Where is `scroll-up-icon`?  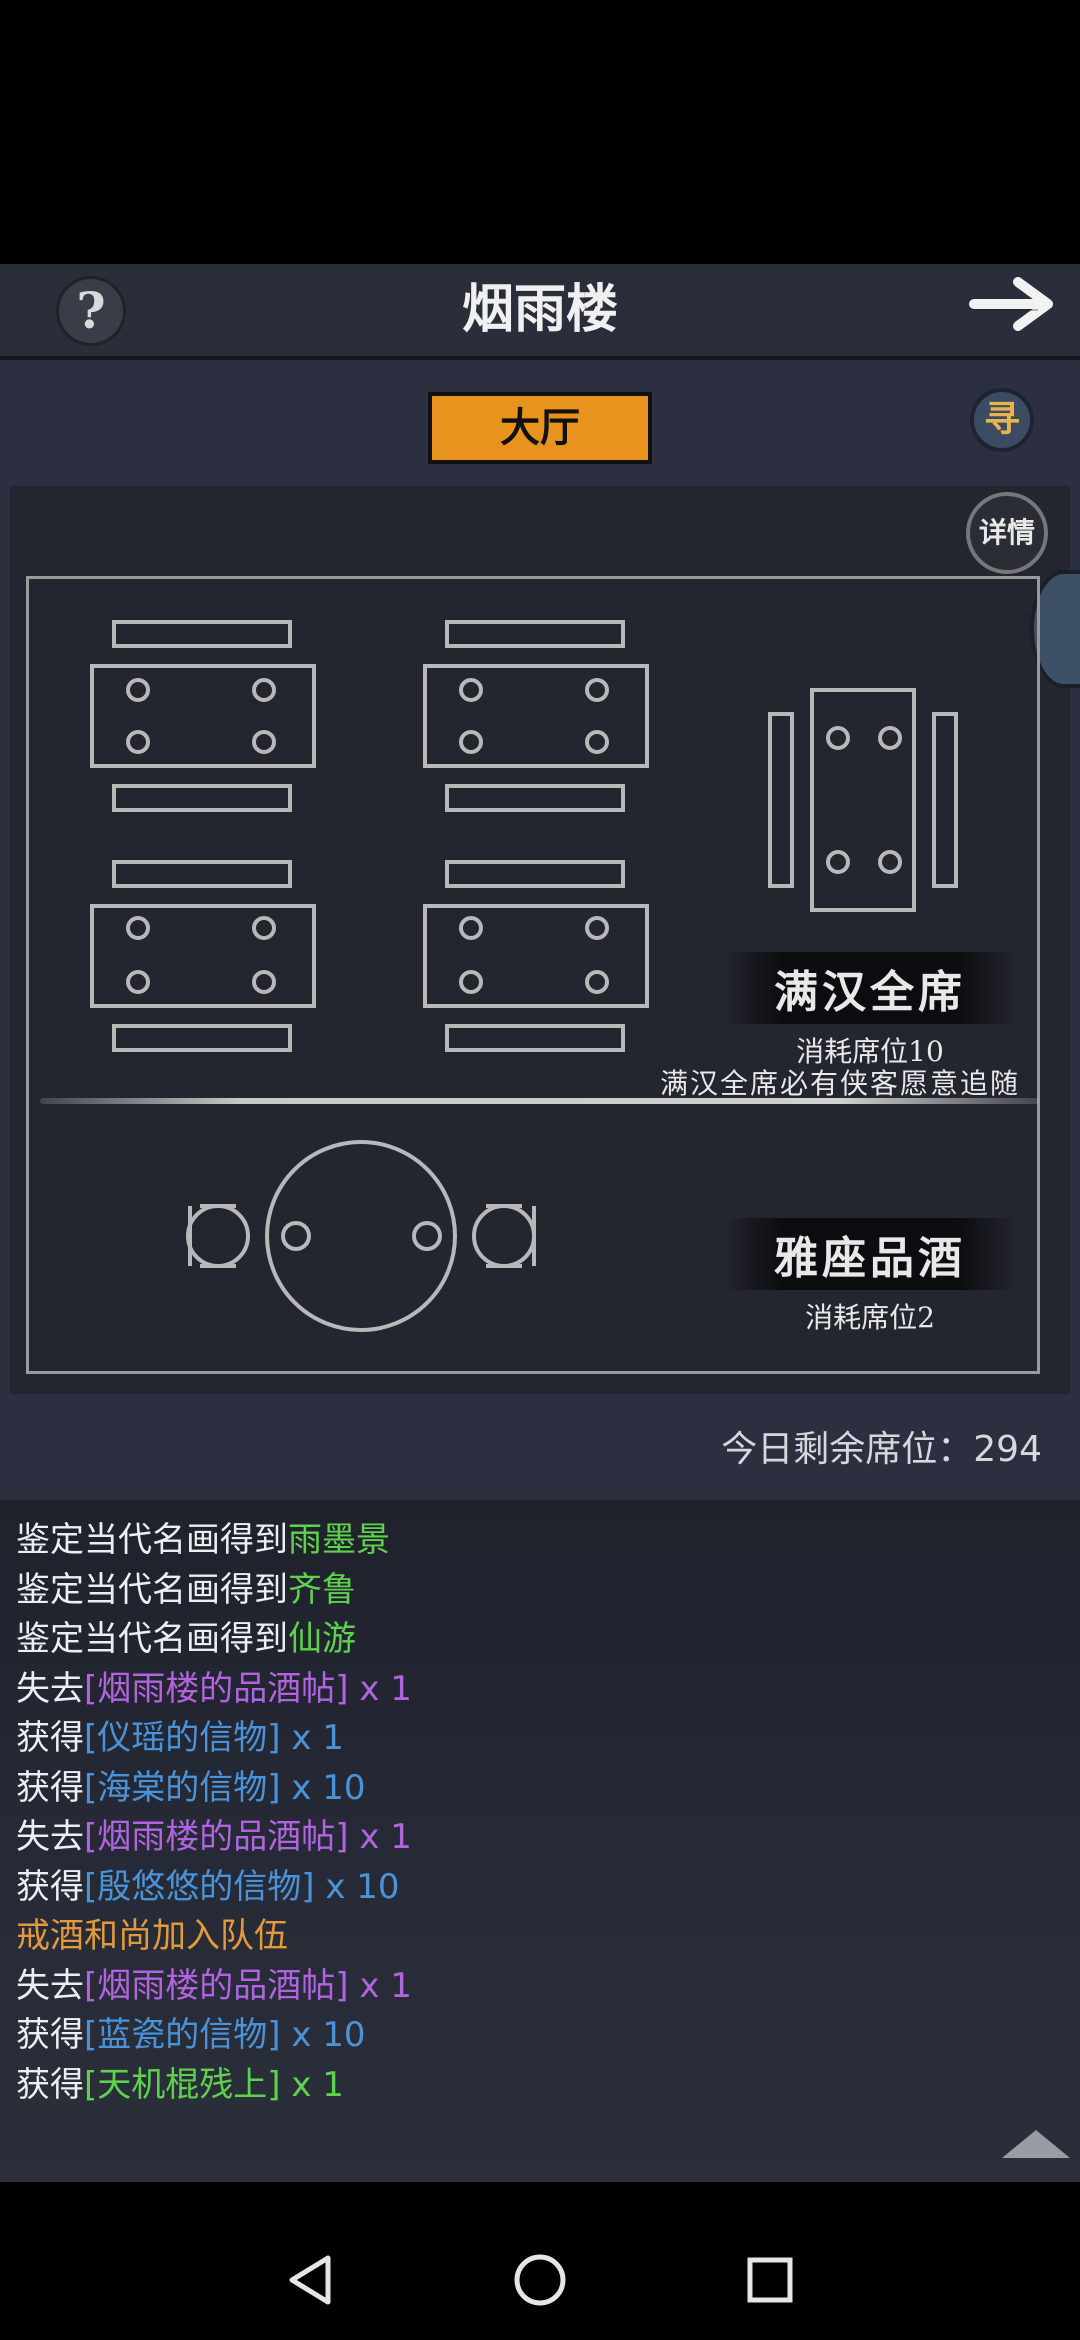 scroll-up-icon is located at coordinates (1036, 2144).